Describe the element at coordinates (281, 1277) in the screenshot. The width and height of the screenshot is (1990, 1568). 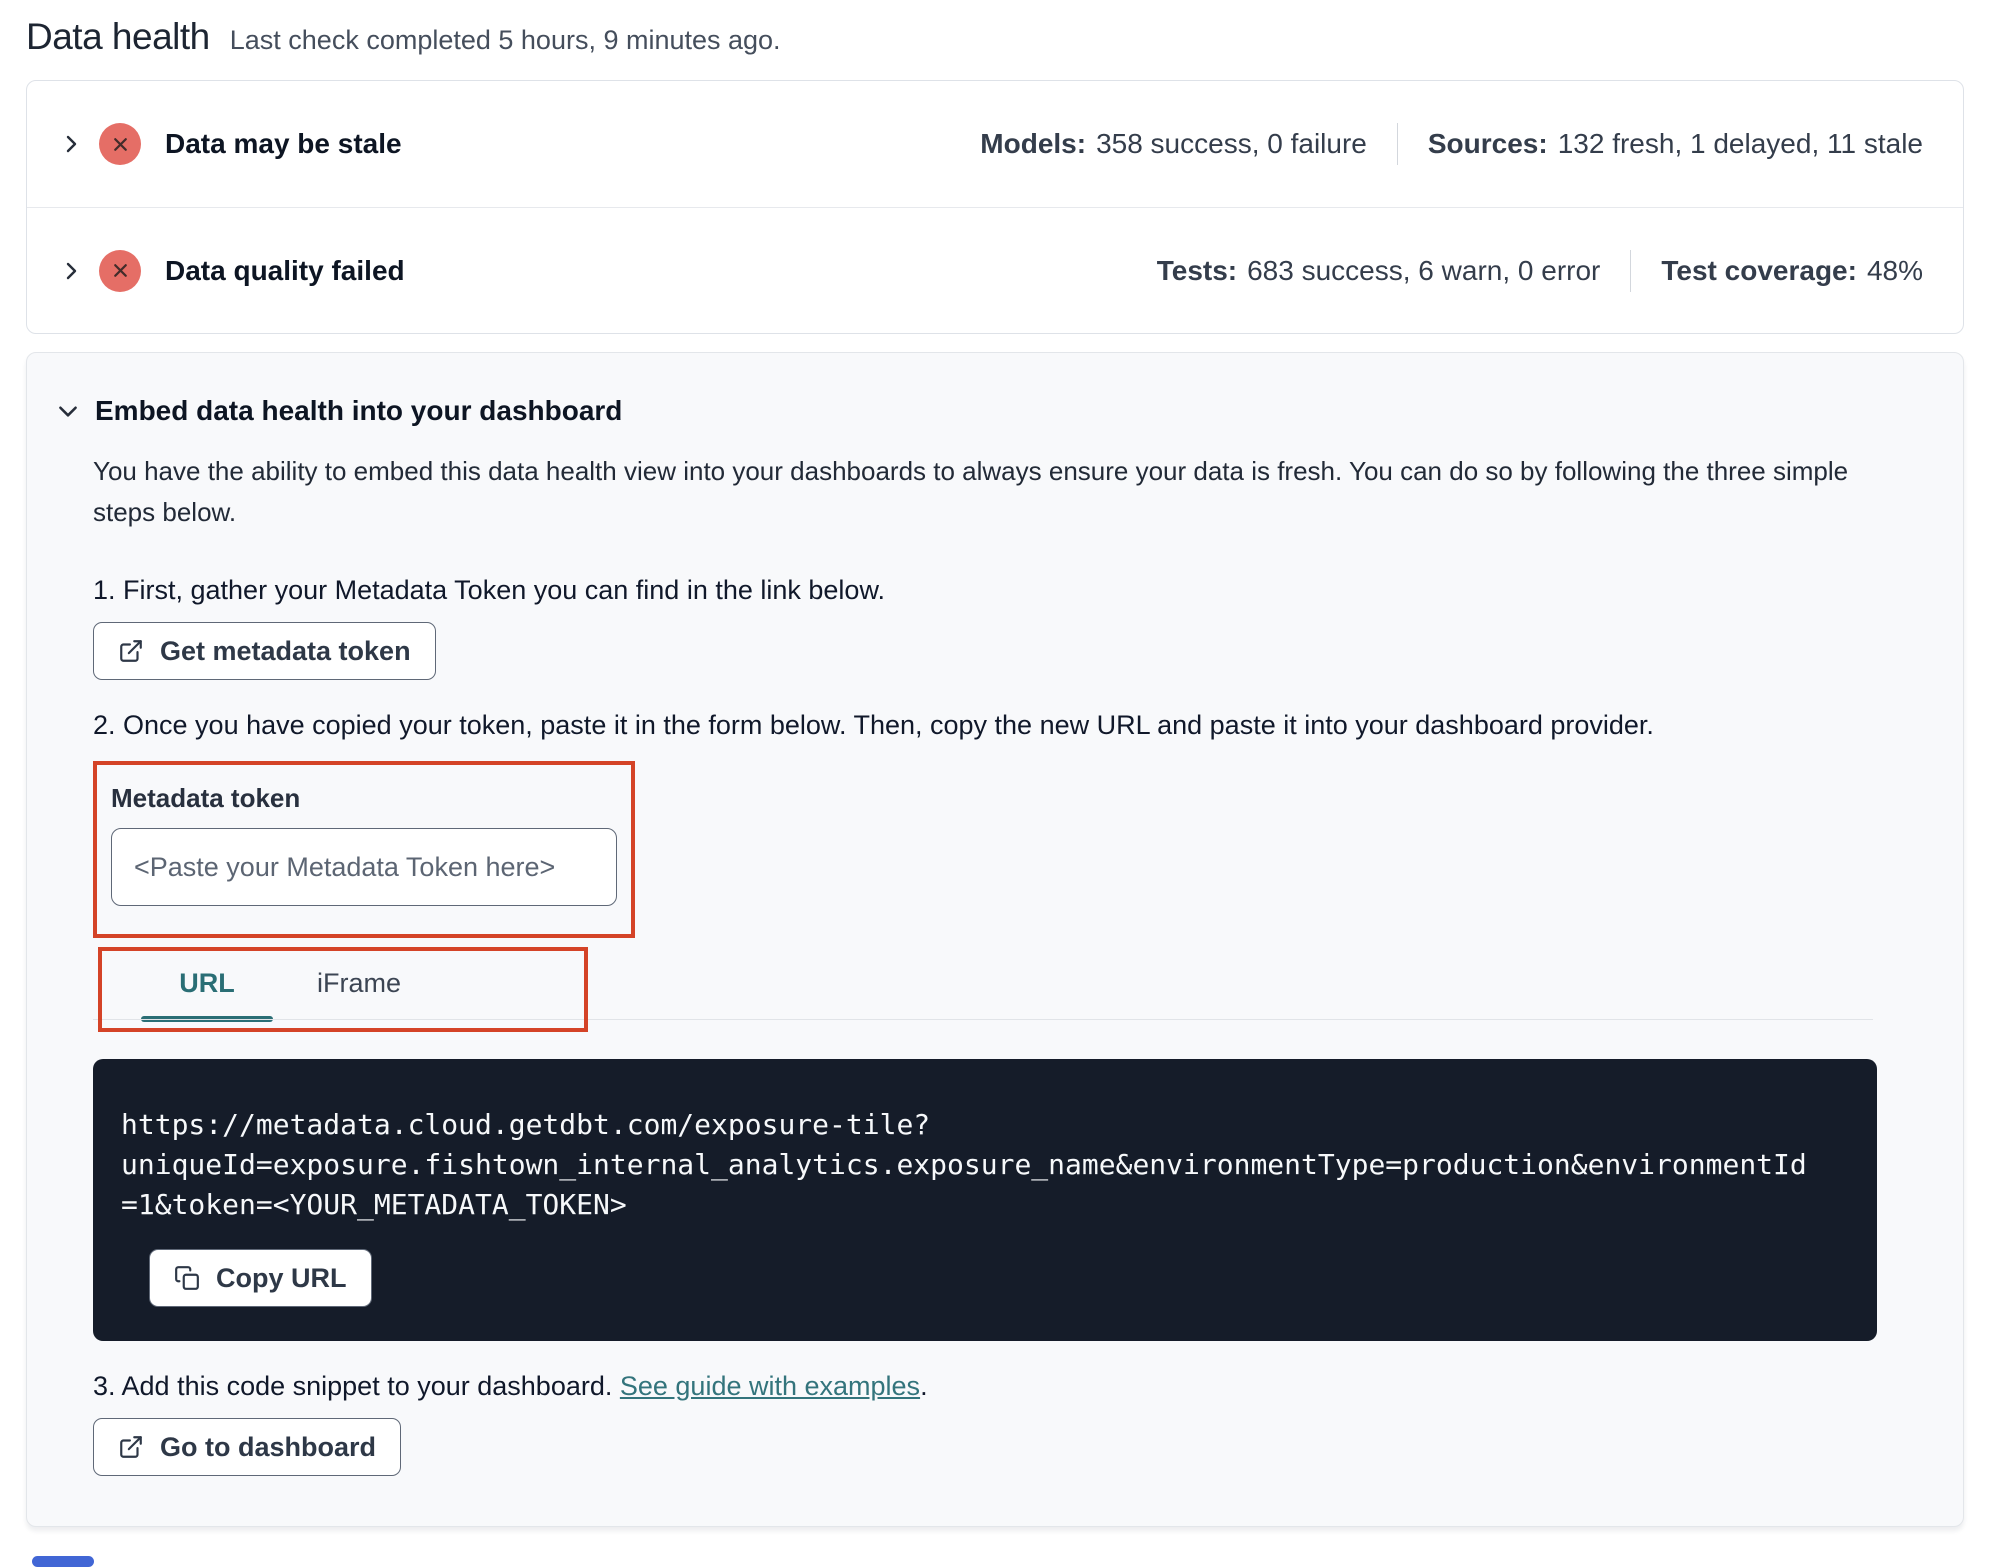
I see `copy-url-label: Copy URL` at that location.